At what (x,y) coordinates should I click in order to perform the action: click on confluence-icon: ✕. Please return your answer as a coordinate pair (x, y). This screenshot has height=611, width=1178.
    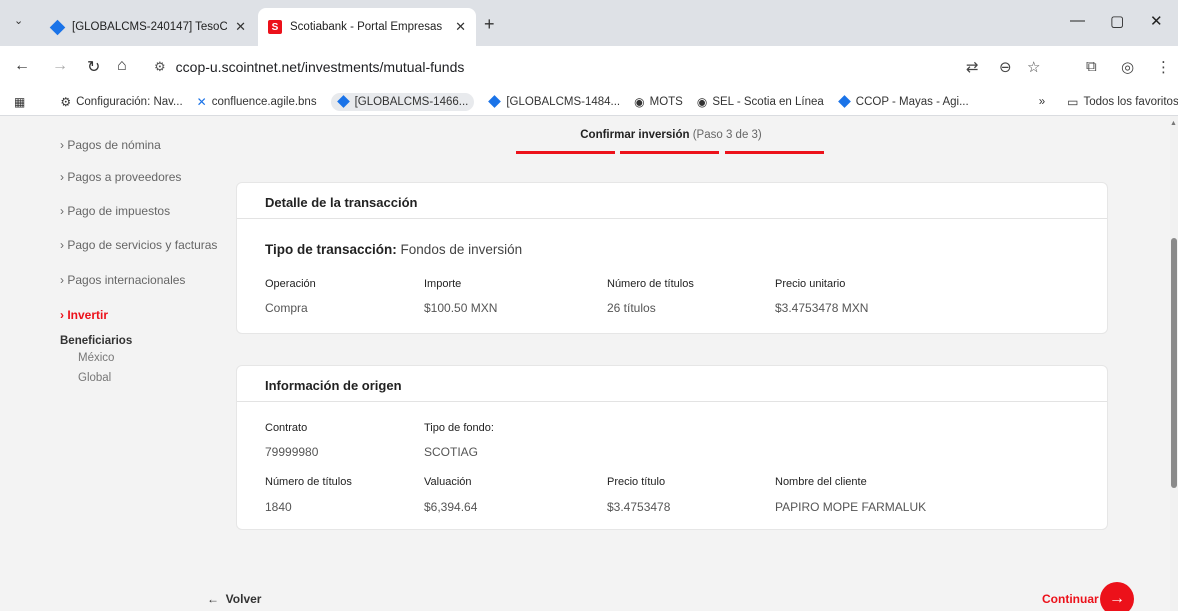
    Looking at the image, I should click on (201, 101).